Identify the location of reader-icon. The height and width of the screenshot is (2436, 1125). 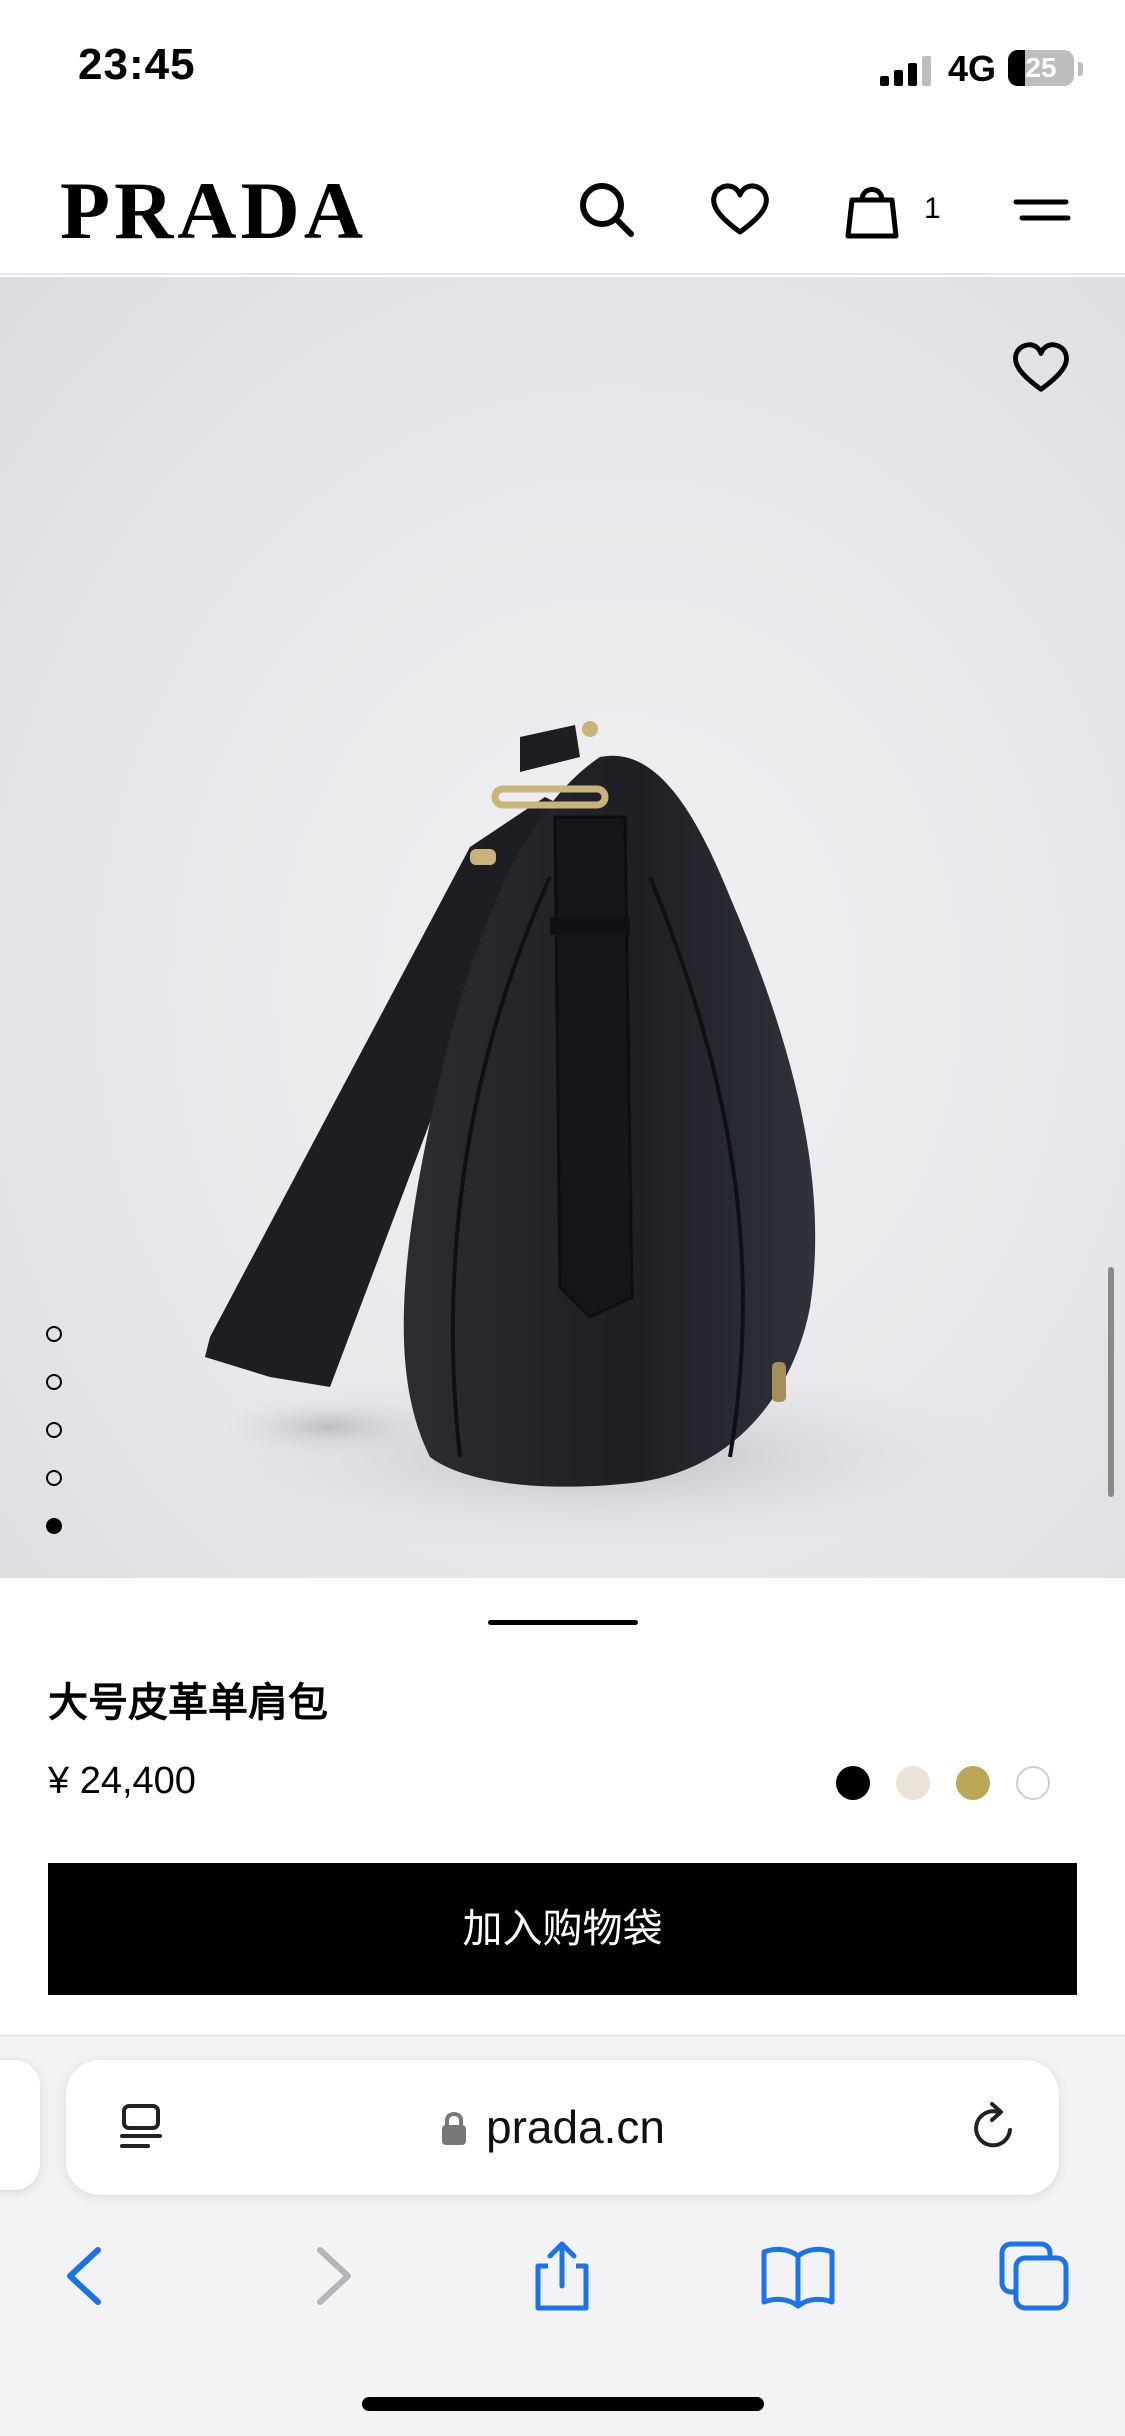
(141, 2127).